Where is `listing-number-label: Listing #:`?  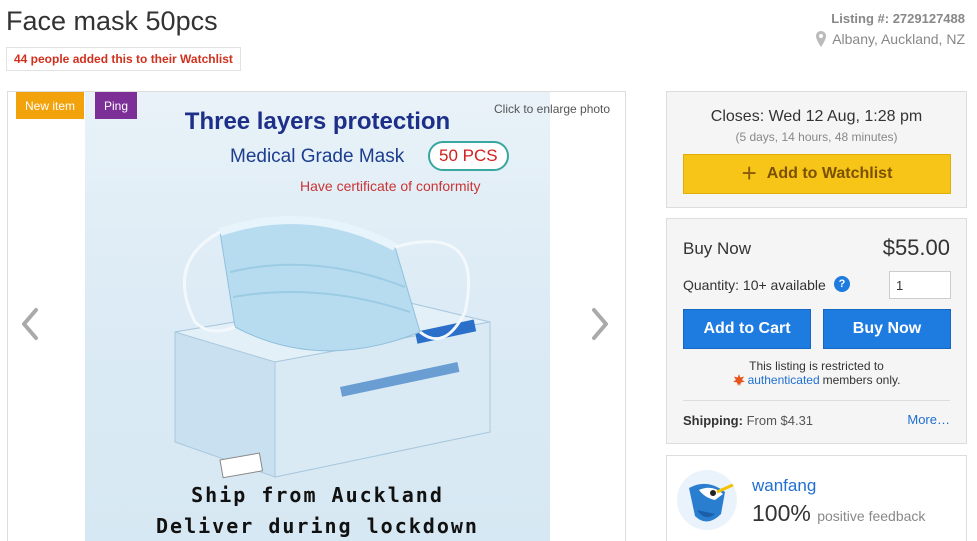 listing-number-label: Listing #: is located at coordinates (860, 18).